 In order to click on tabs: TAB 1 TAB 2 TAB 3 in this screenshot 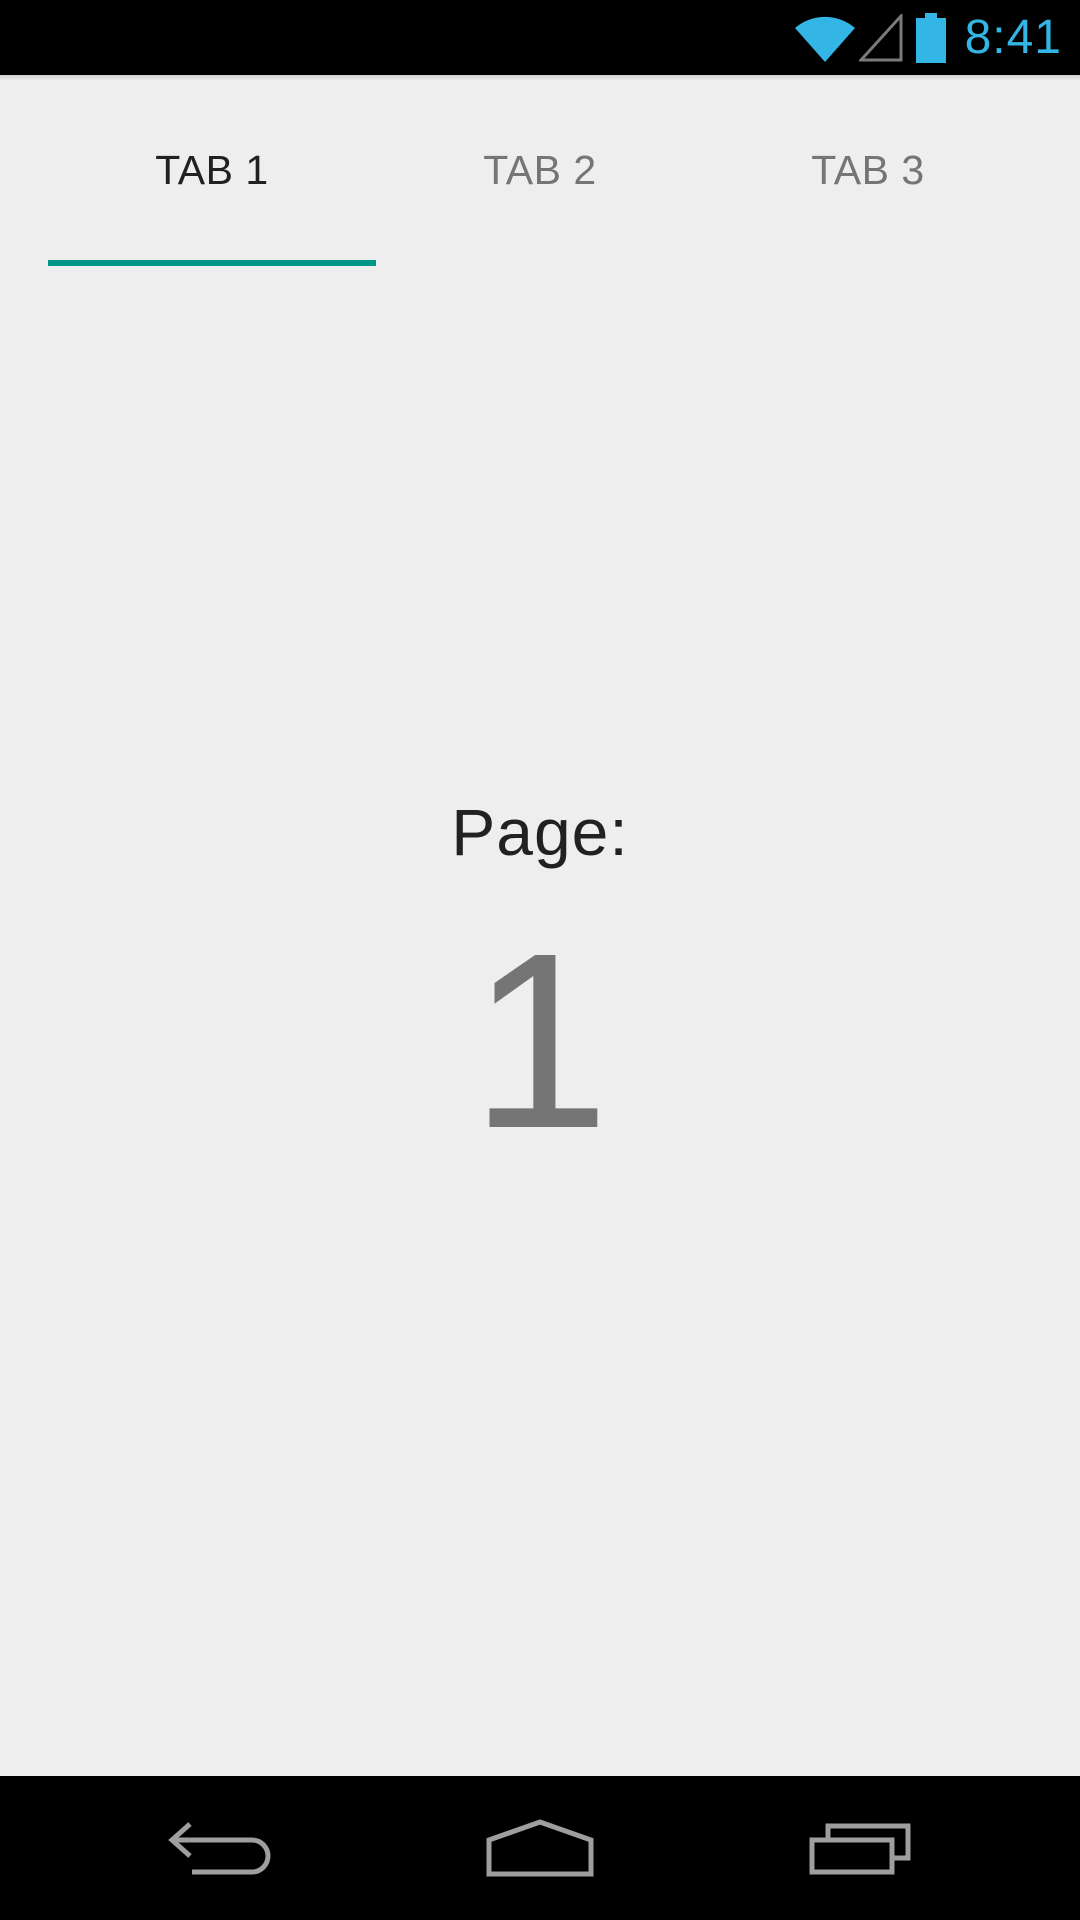, I will do `click(540, 170)`.